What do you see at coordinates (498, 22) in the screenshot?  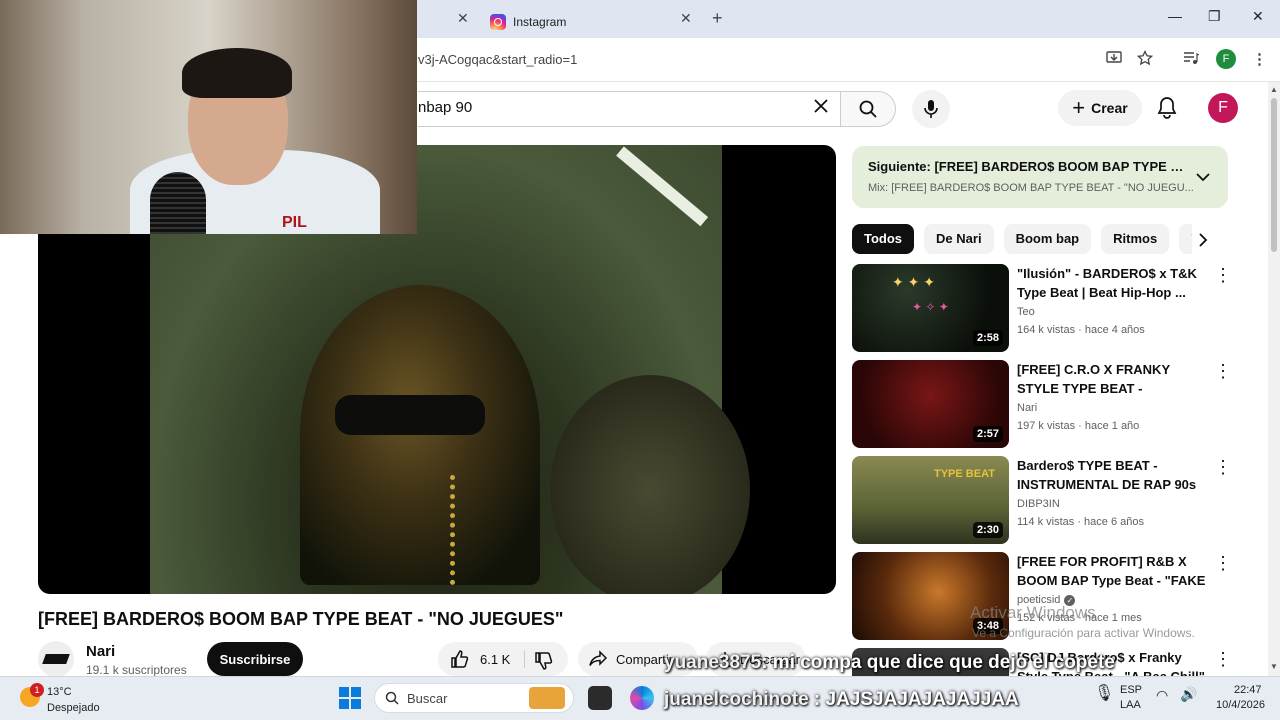 I see `instagram-icon` at bounding box center [498, 22].